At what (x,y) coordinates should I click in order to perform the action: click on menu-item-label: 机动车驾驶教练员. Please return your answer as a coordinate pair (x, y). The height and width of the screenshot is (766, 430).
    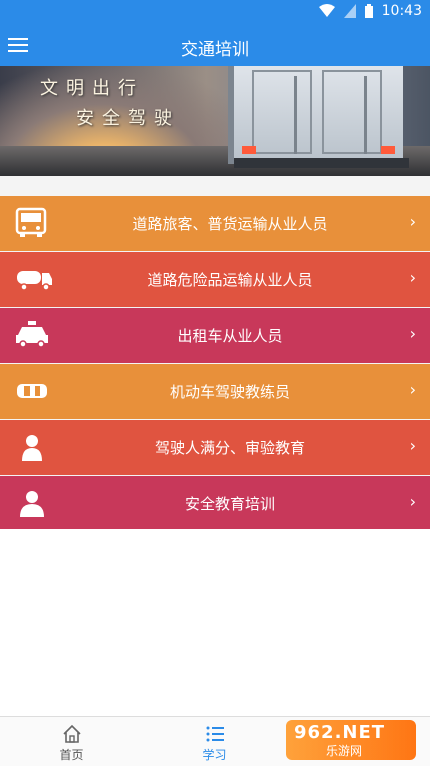
    Looking at the image, I should click on (229, 392).